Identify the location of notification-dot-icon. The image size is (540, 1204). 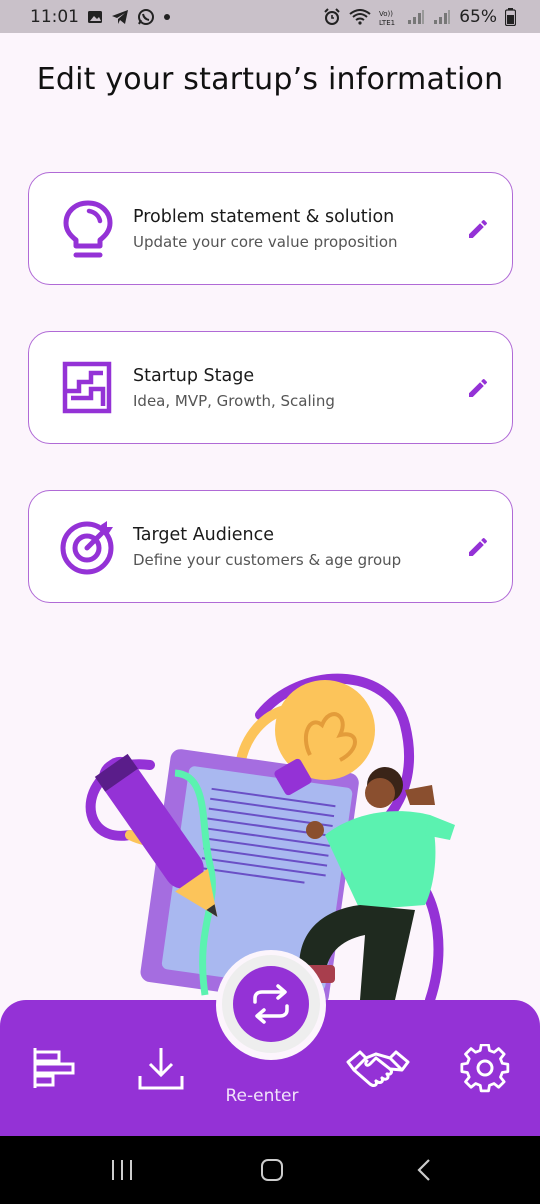
(167, 16).